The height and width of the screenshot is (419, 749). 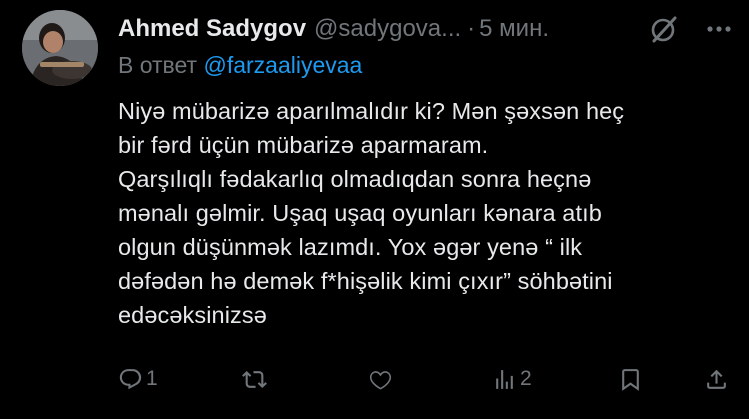 I want to click on retweet-button, so click(x=256, y=379).